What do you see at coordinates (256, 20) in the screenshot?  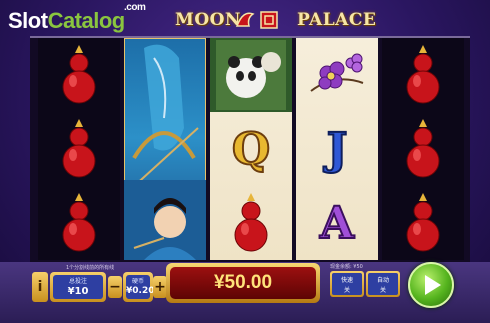 I see `palace-emblem-icon` at bounding box center [256, 20].